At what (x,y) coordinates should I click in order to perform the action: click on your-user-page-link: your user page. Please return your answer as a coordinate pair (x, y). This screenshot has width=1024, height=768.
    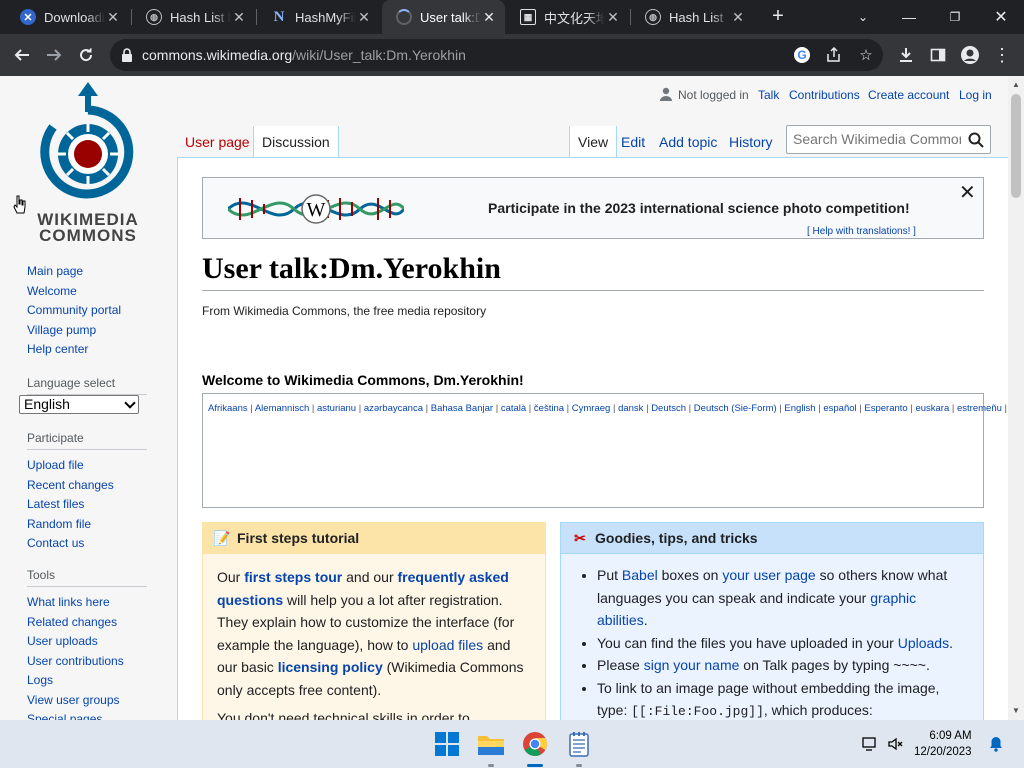
    Looking at the image, I should click on (768, 575).